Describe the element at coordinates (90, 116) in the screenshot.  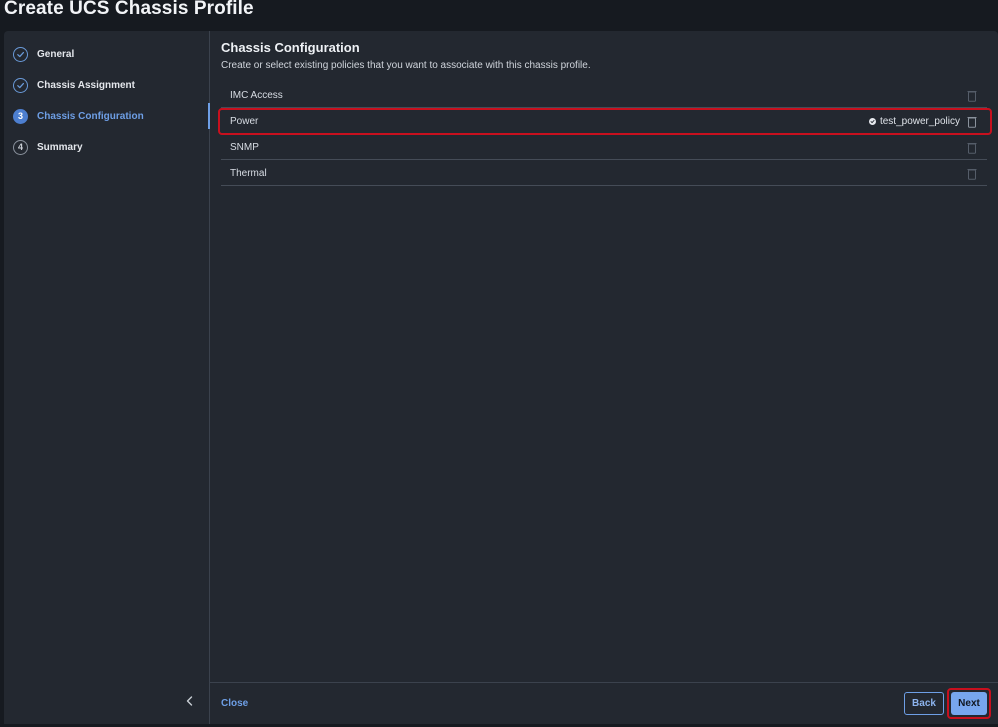
I see `step-label: Chassis Configuration` at that location.